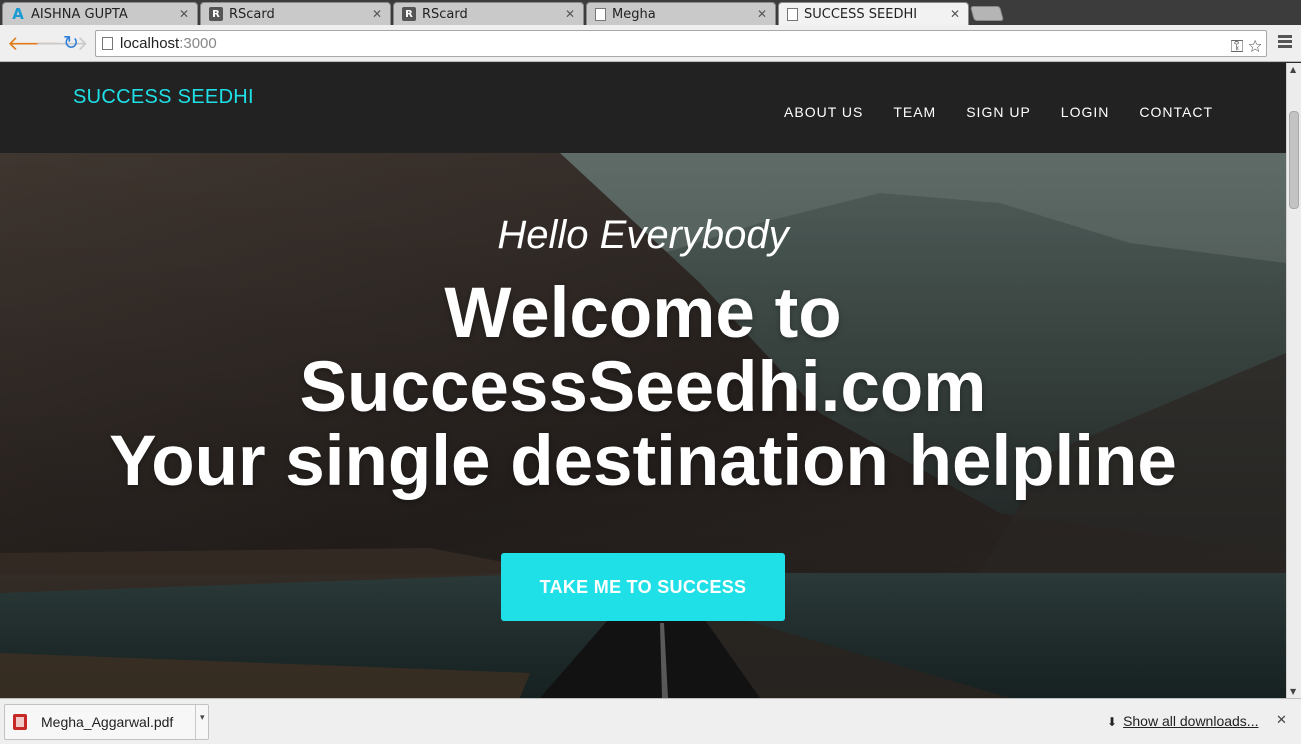 The image size is (1301, 744). What do you see at coordinates (20, 722) in the screenshot?
I see `pdf-file-icon` at bounding box center [20, 722].